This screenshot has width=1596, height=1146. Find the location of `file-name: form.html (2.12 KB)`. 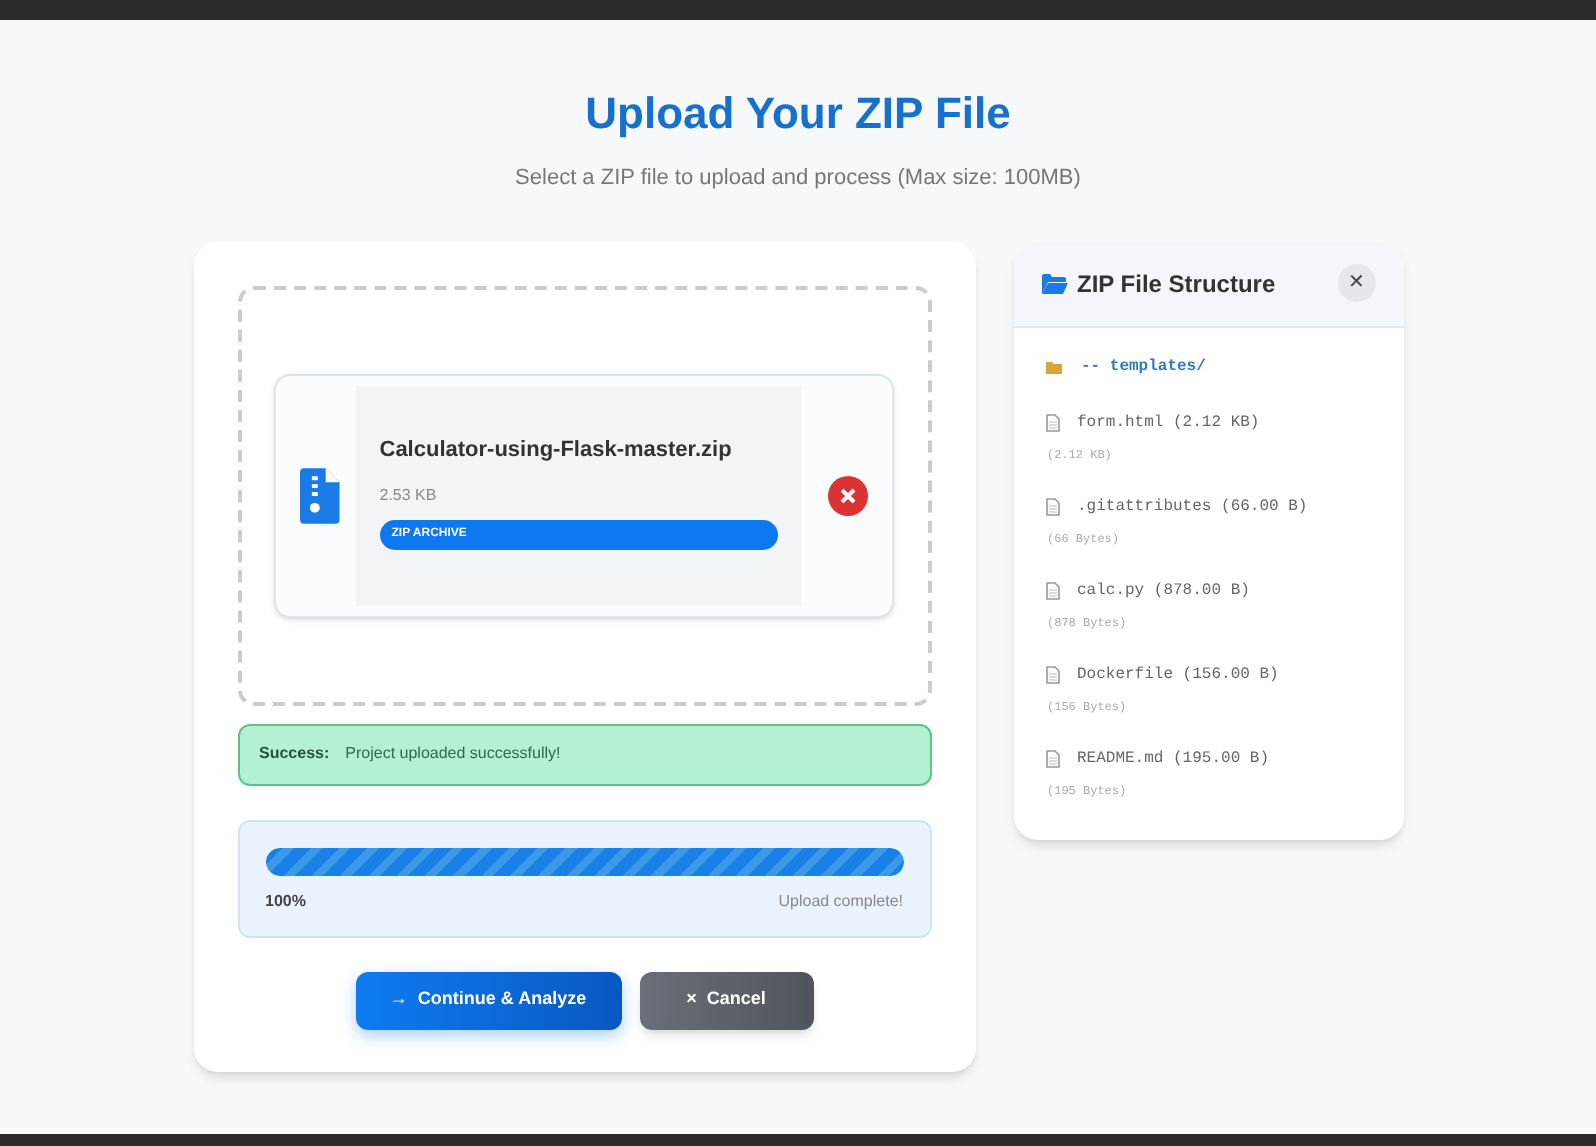

file-name: form.html (2.12 KB) is located at coordinates (1168, 423).